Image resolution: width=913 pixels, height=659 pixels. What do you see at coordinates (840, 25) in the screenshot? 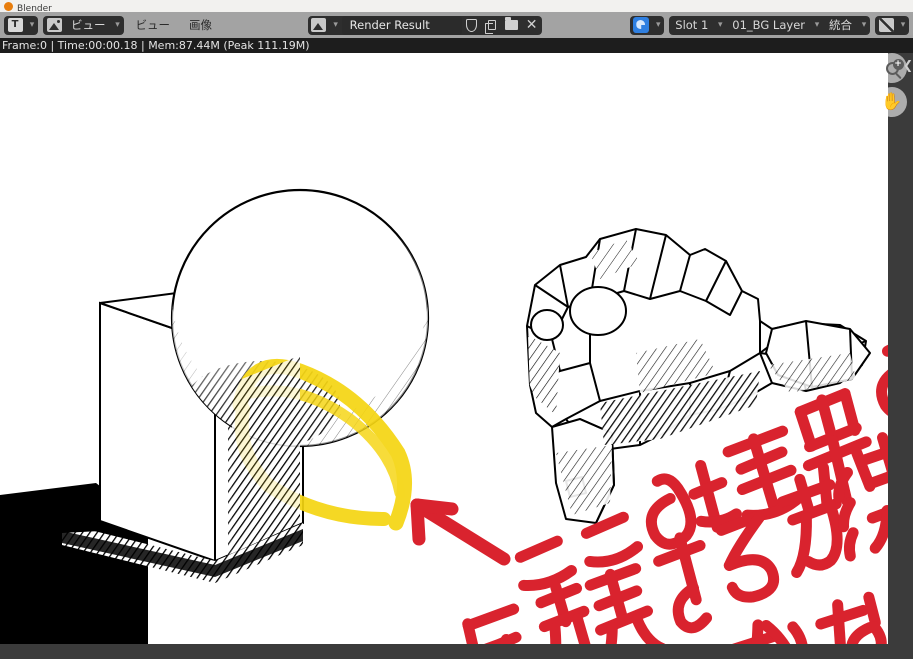
I see `render-pass-label: 統合` at bounding box center [840, 25].